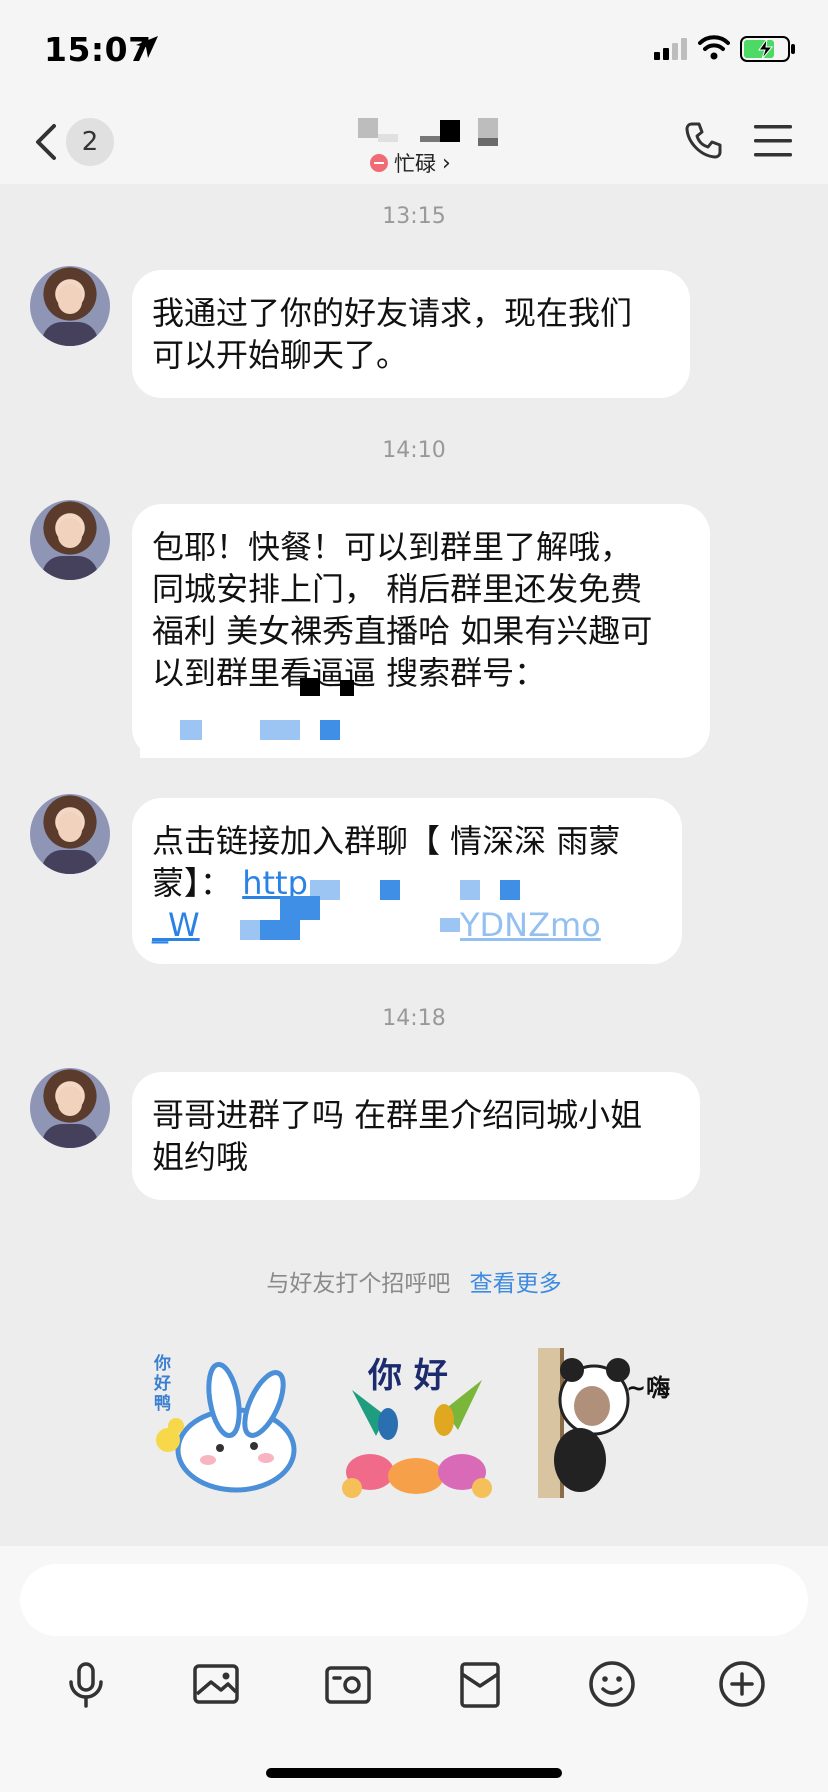  What do you see at coordinates (386, 841) in the screenshot?
I see `message-line: 点击链接加入群聊【 情深深 雨蒙` at bounding box center [386, 841].